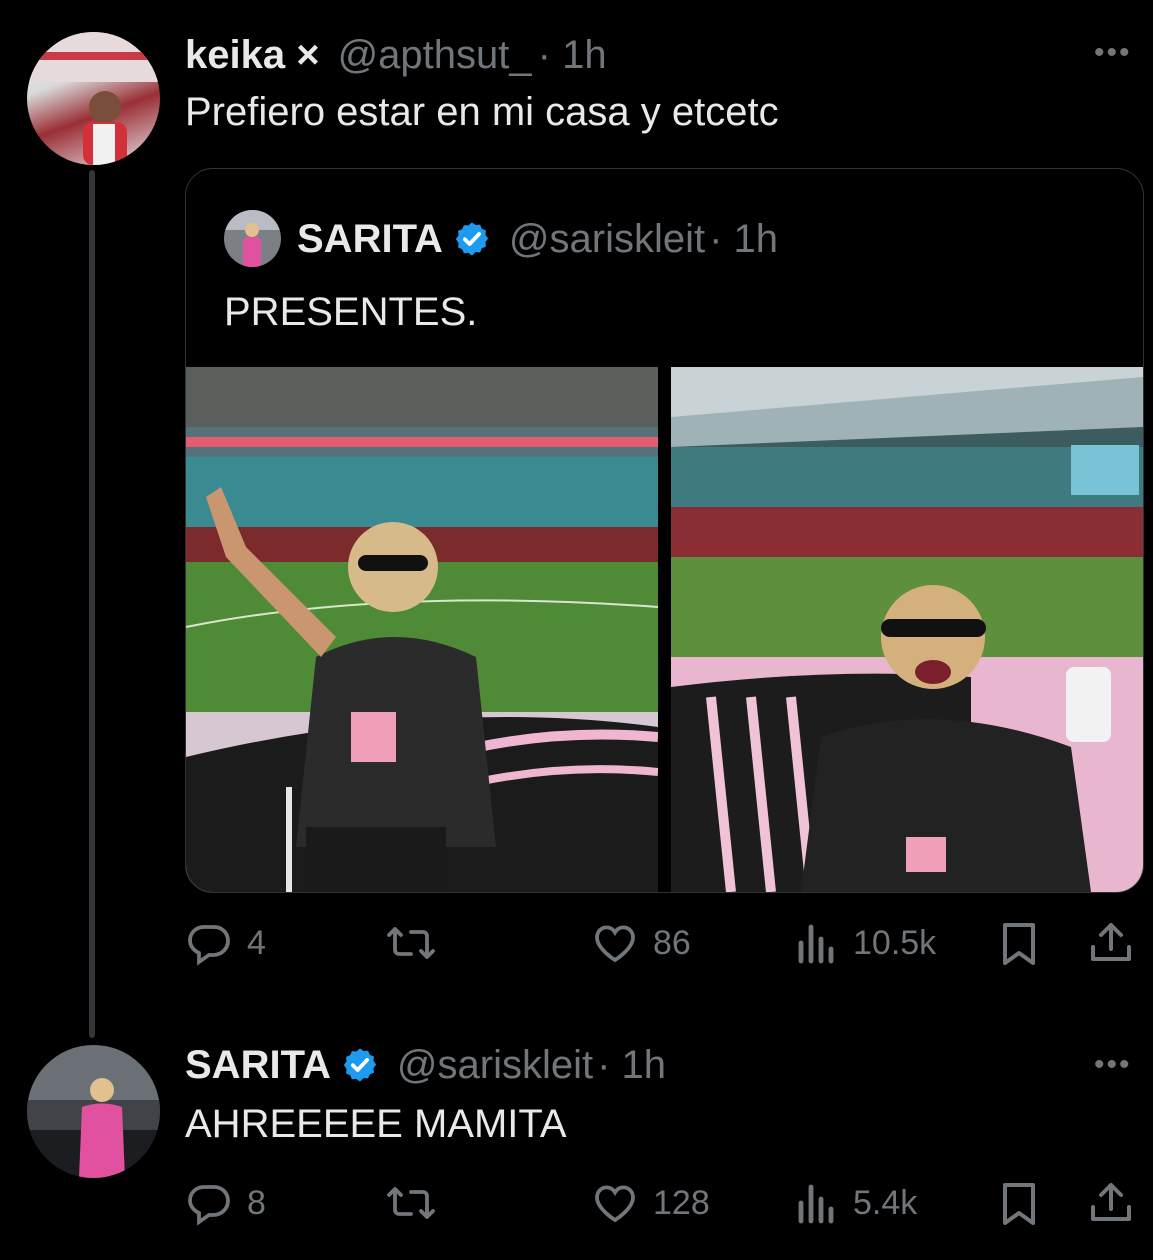 Image resolution: width=1153 pixels, height=1260 pixels. I want to click on tweet1-view-count: 10.5k, so click(895, 942).